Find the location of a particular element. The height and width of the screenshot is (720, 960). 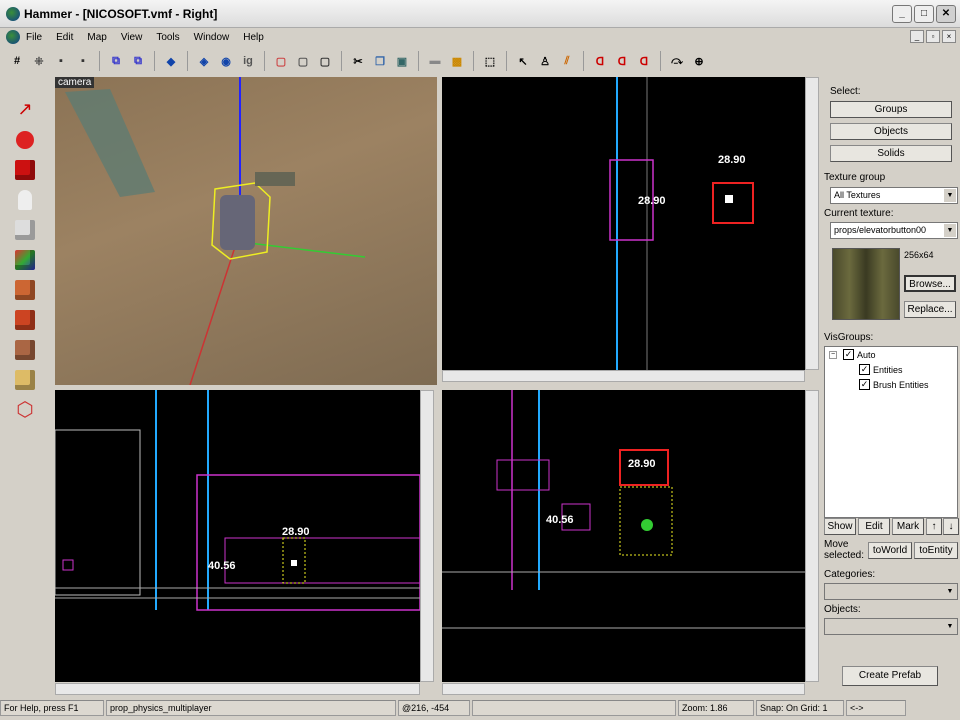

move-up-button: ↑ is located at coordinates (934, 526).